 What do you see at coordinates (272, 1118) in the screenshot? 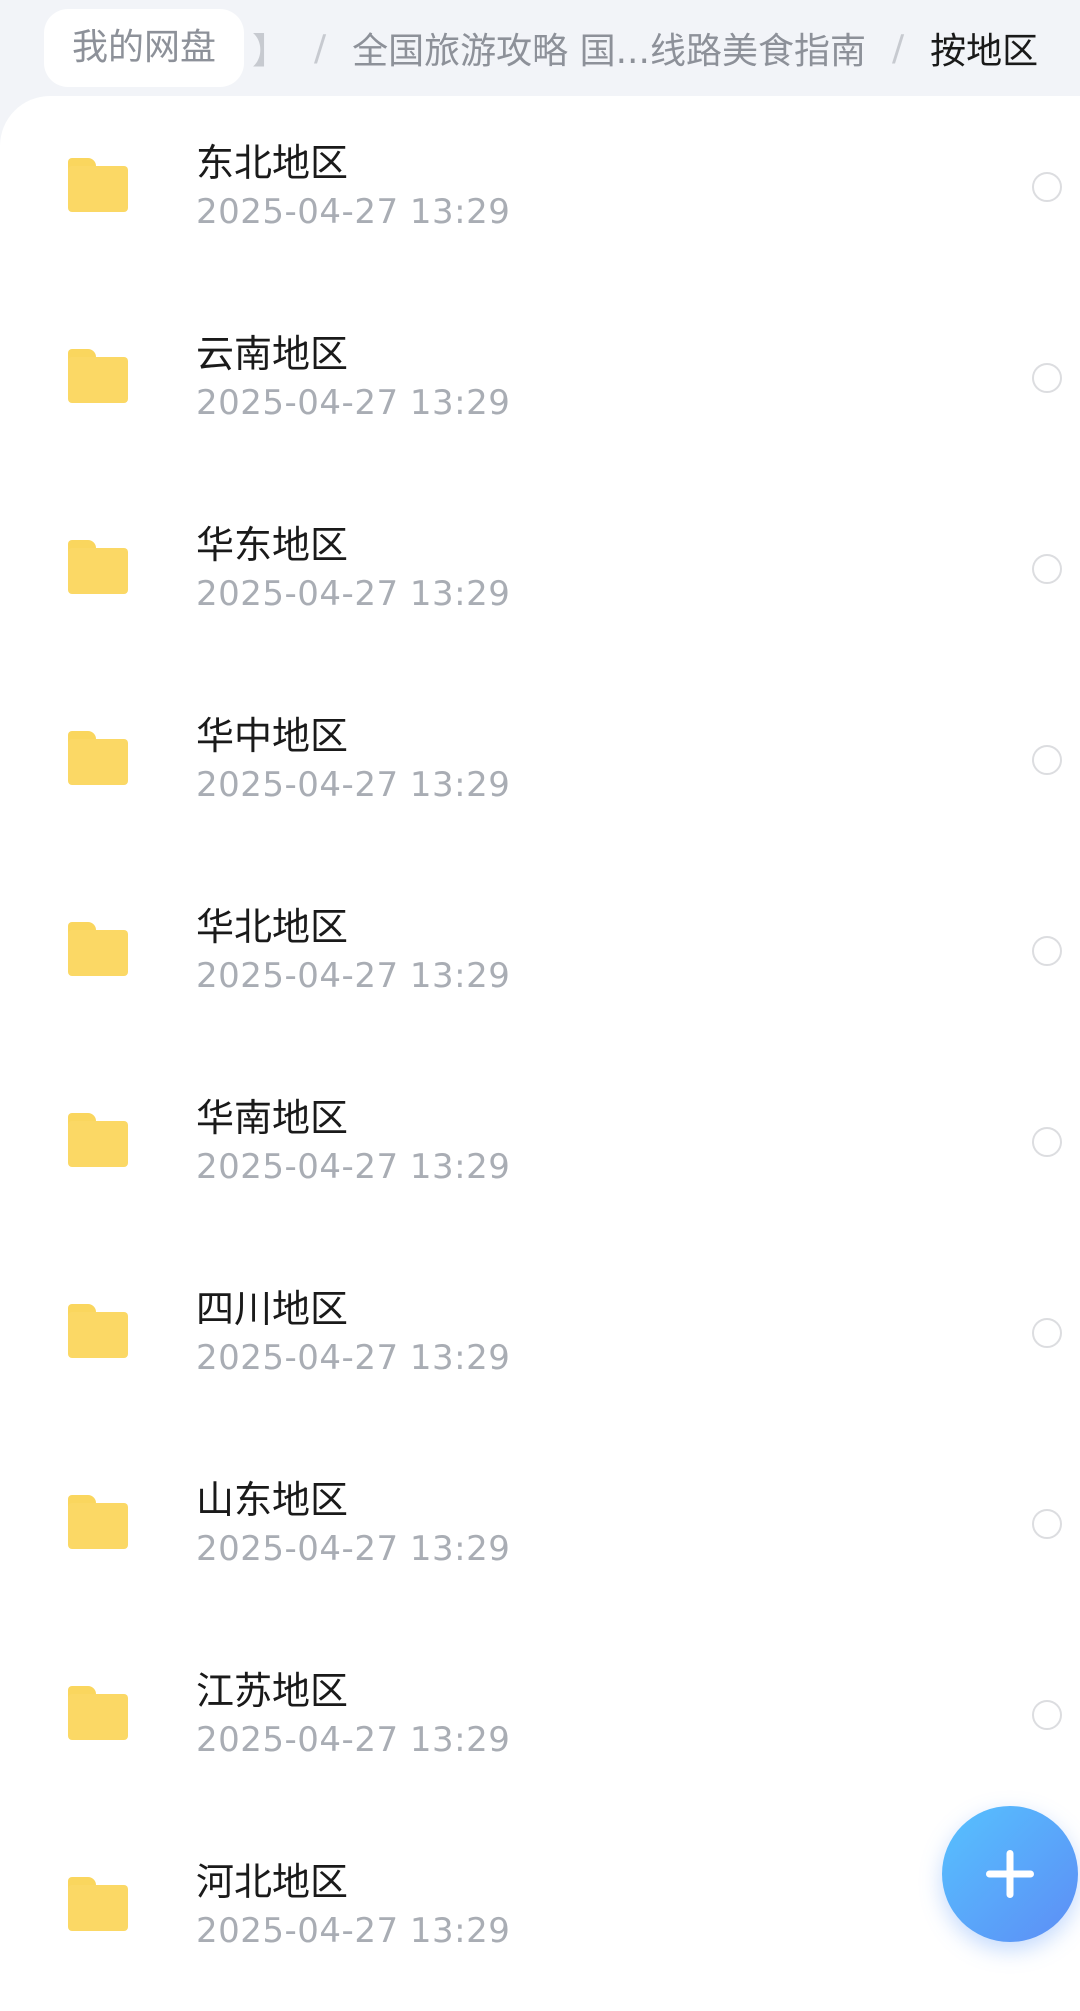
I see `folder-name: 华南地区` at bounding box center [272, 1118].